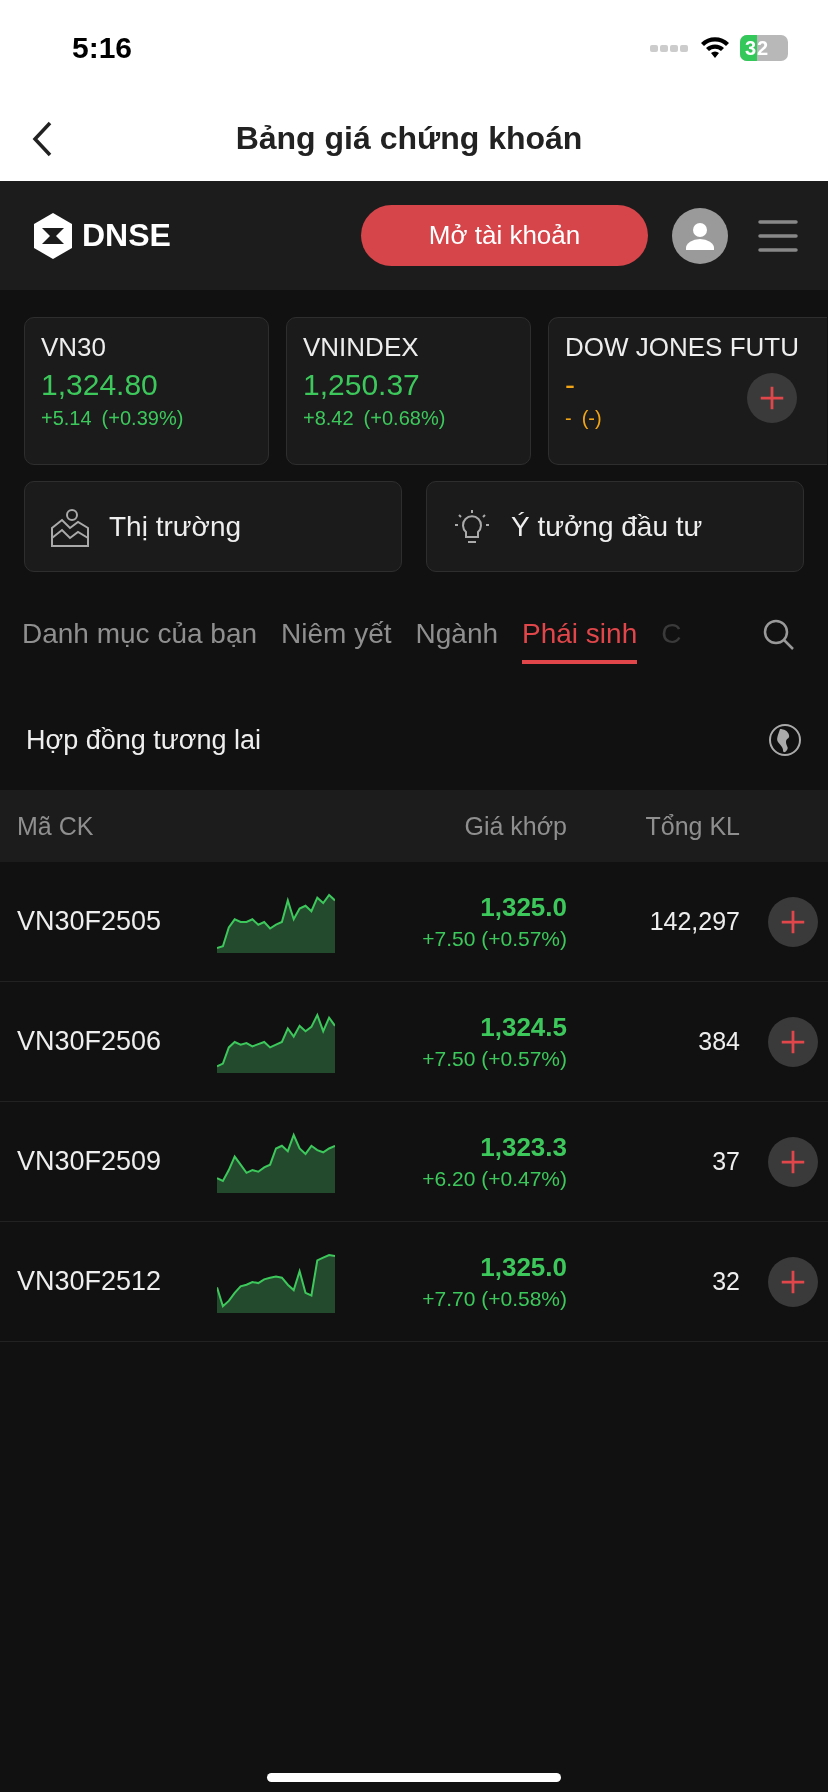 The width and height of the screenshot is (828, 1792). I want to click on index-change: +5.14, so click(66, 418).